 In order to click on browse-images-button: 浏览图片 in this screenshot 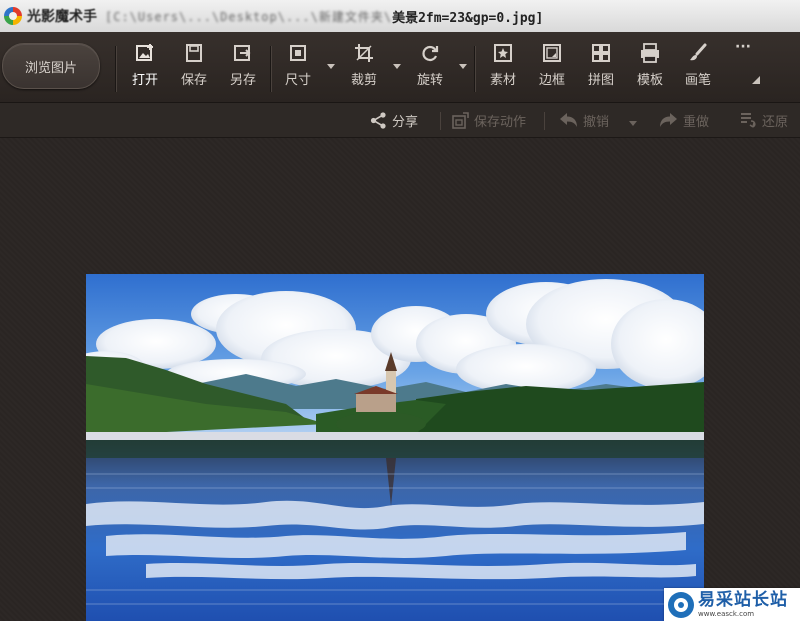, I will do `click(51, 66)`.